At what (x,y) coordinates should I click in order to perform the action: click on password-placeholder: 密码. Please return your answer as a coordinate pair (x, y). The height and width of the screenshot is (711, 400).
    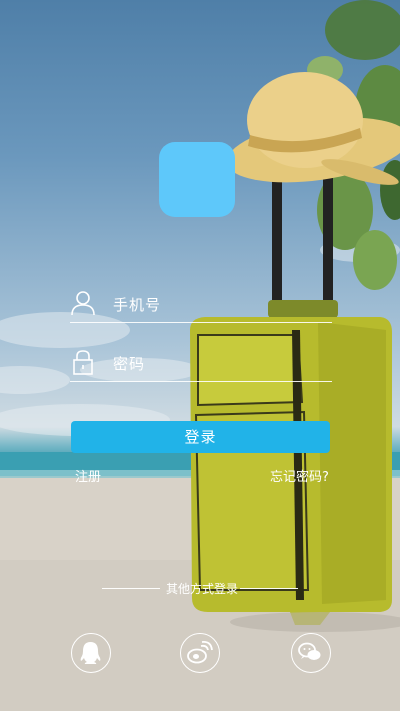
    Looking at the image, I should click on (129, 364).